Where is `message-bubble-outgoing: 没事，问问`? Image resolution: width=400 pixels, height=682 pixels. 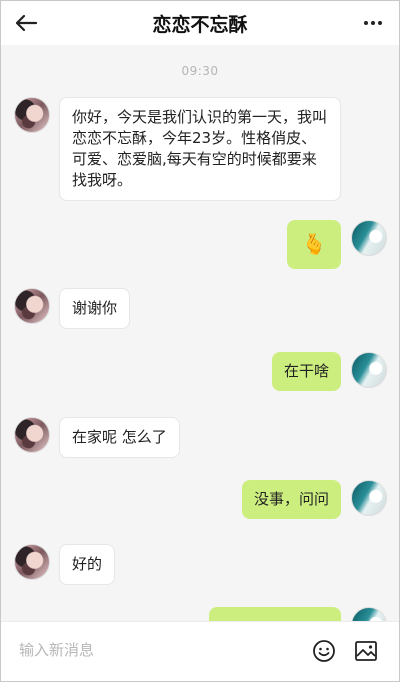 message-bubble-outgoing: 没事，问问 is located at coordinates (291, 499).